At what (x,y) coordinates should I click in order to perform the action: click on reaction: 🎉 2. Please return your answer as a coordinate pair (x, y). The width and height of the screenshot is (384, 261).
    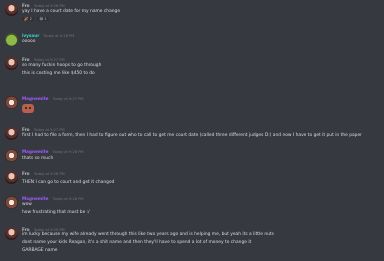
    Looking at the image, I should click on (28, 19).